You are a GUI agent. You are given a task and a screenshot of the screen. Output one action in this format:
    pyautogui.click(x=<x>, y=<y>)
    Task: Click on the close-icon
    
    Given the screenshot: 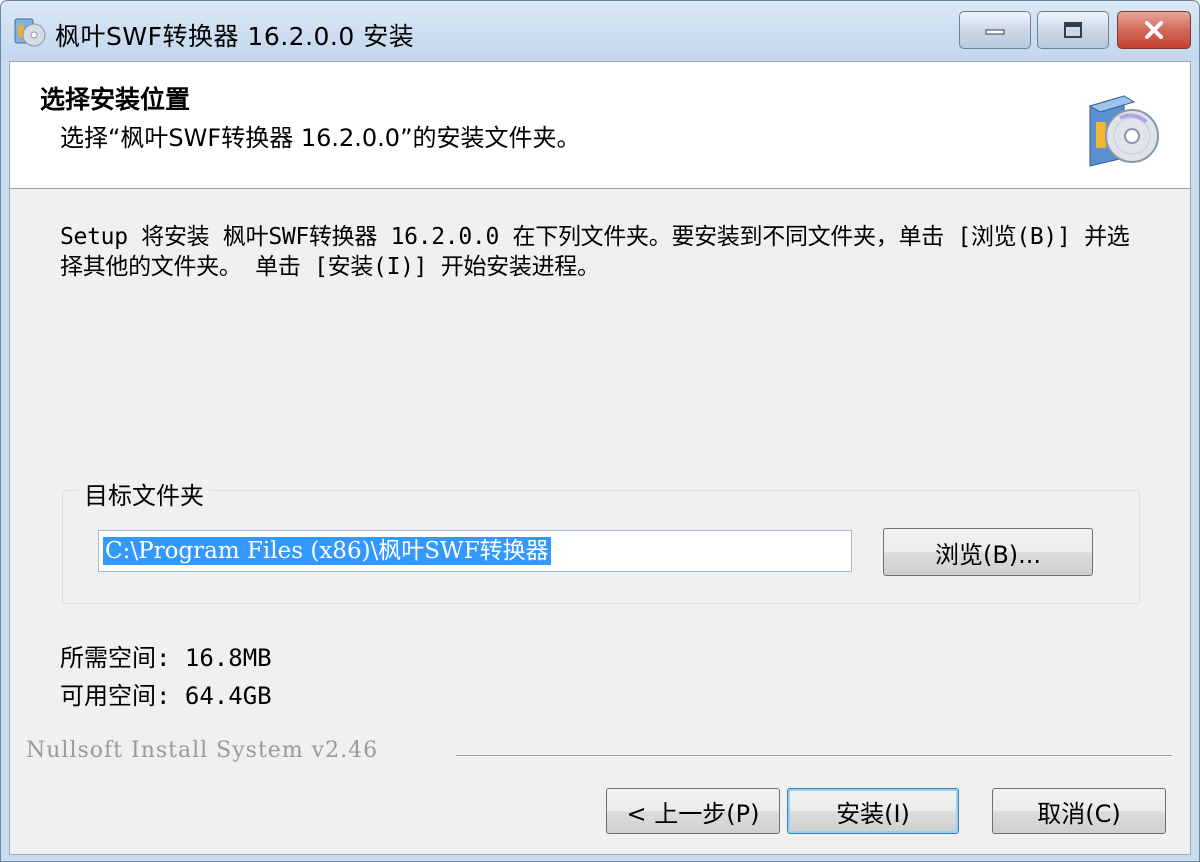 What is the action you would take?
    pyautogui.click(x=1154, y=30)
    